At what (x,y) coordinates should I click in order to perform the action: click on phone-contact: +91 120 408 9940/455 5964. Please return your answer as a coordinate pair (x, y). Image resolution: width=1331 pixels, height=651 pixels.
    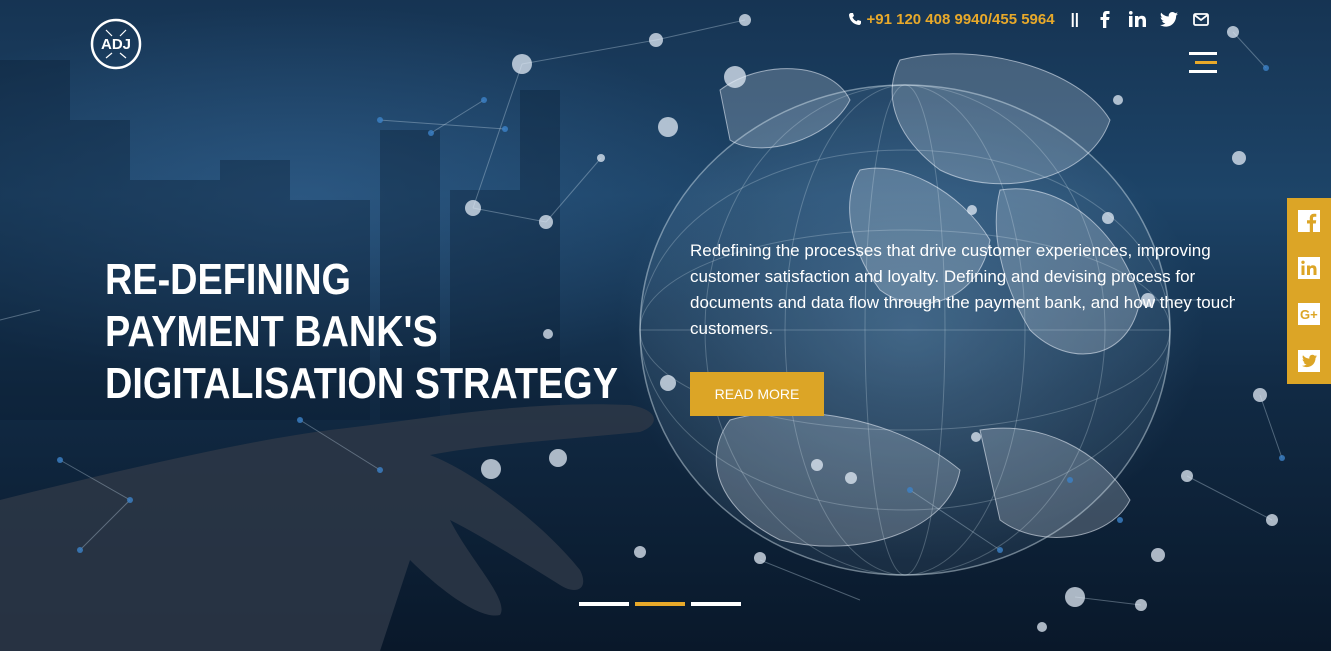
    Looking at the image, I should click on (951, 19).